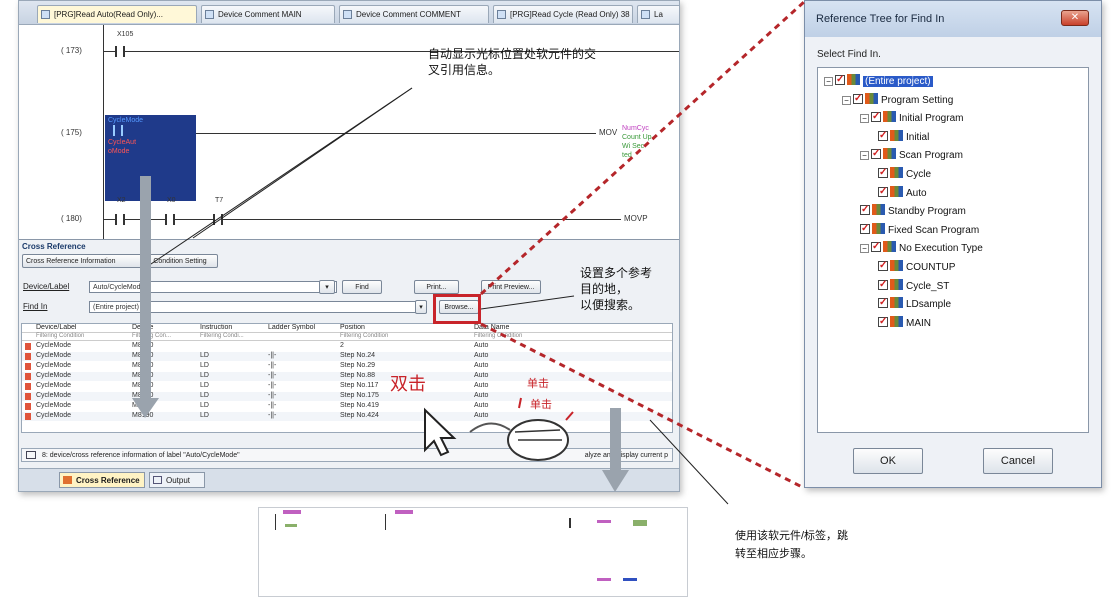  I want to click on note-auto-display: 自动显示光标位置处软元件的交 叉引用信息。, so click(512, 62).